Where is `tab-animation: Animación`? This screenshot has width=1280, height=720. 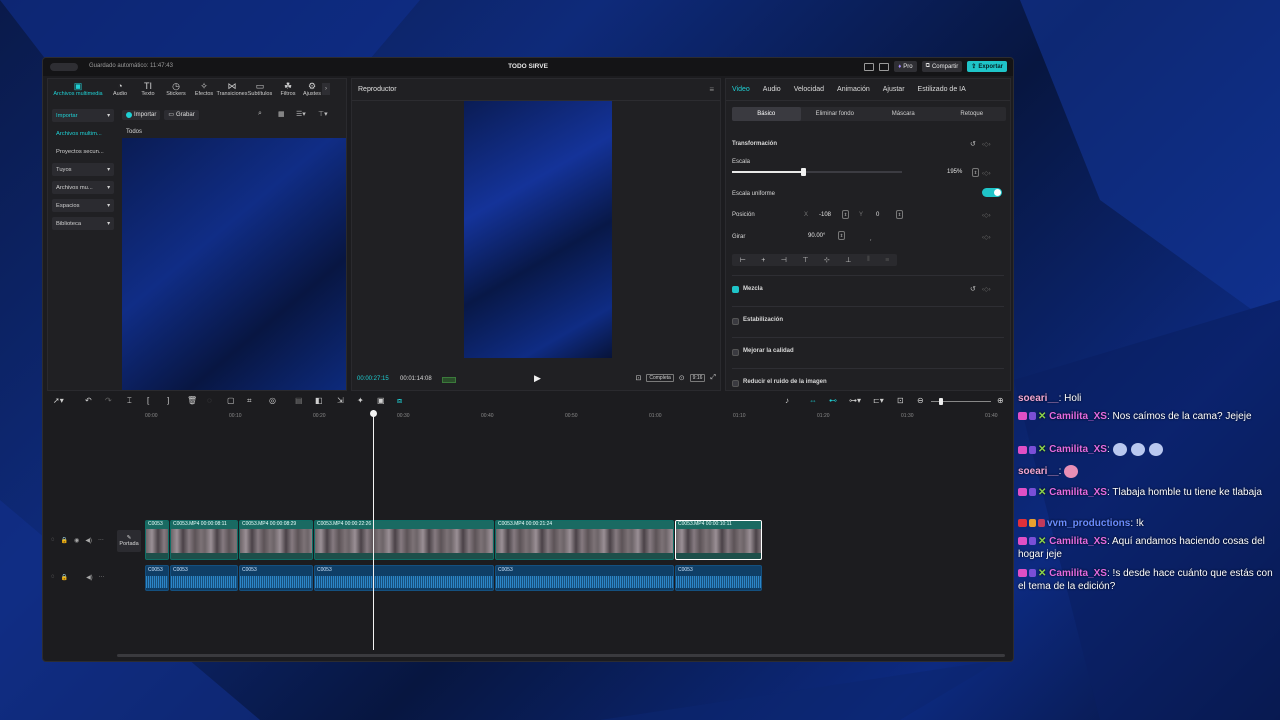 tab-animation: Animación is located at coordinates (853, 89).